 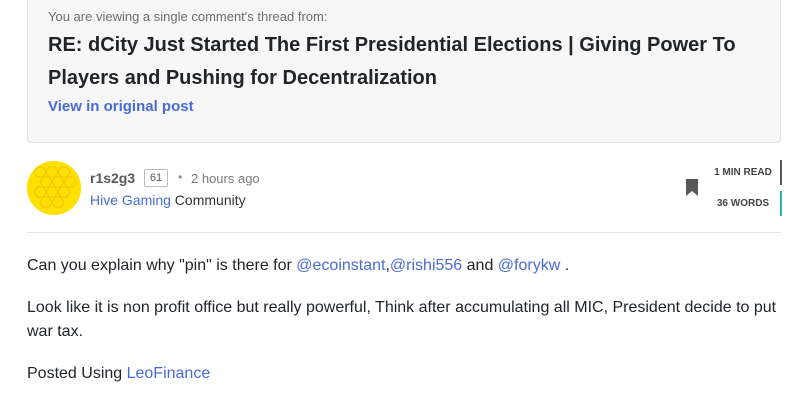 What do you see at coordinates (162, 265) in the screenshot?
I see `p1-text: Can you explain why "pin" is there for` at bounding box center [162, 265].